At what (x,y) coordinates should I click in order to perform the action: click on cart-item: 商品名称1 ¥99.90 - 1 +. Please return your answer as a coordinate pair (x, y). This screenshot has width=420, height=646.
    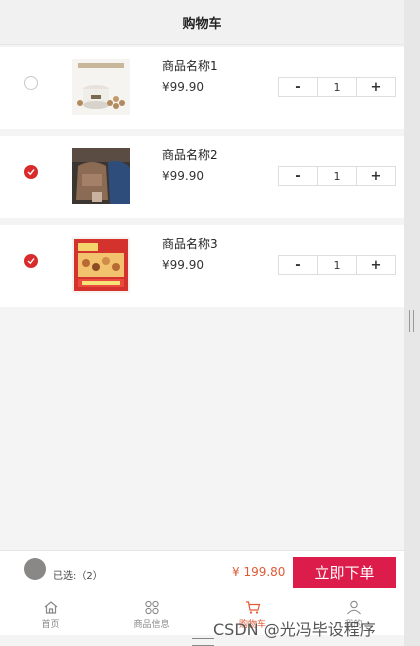
    Looking at the image, I should click on (202, 88).